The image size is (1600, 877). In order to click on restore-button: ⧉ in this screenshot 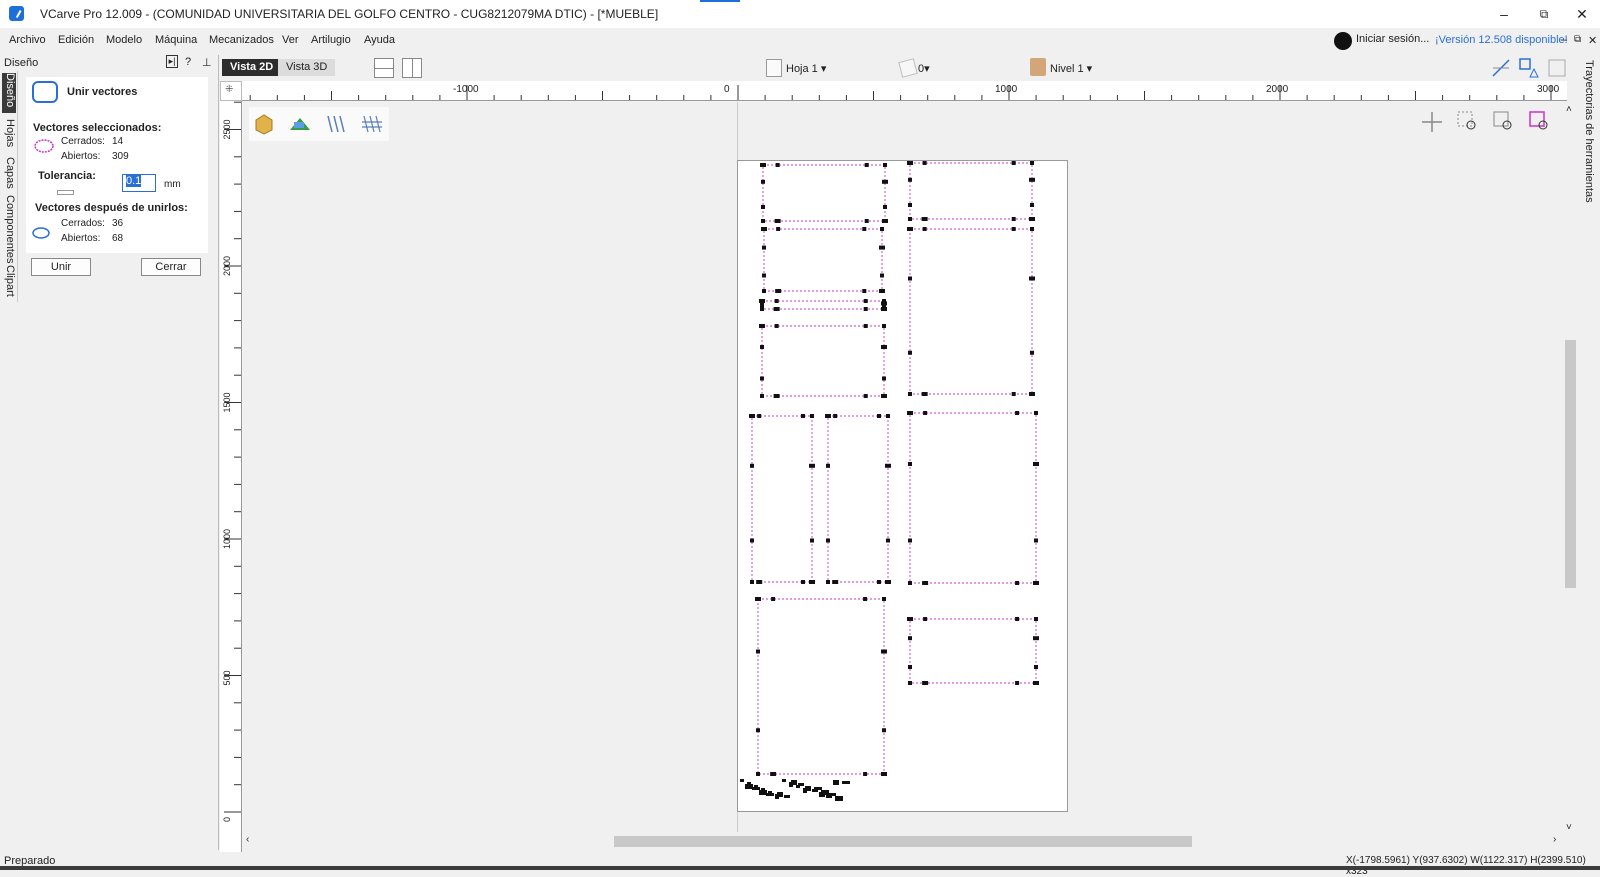, I will do `click(1544, 14)`.